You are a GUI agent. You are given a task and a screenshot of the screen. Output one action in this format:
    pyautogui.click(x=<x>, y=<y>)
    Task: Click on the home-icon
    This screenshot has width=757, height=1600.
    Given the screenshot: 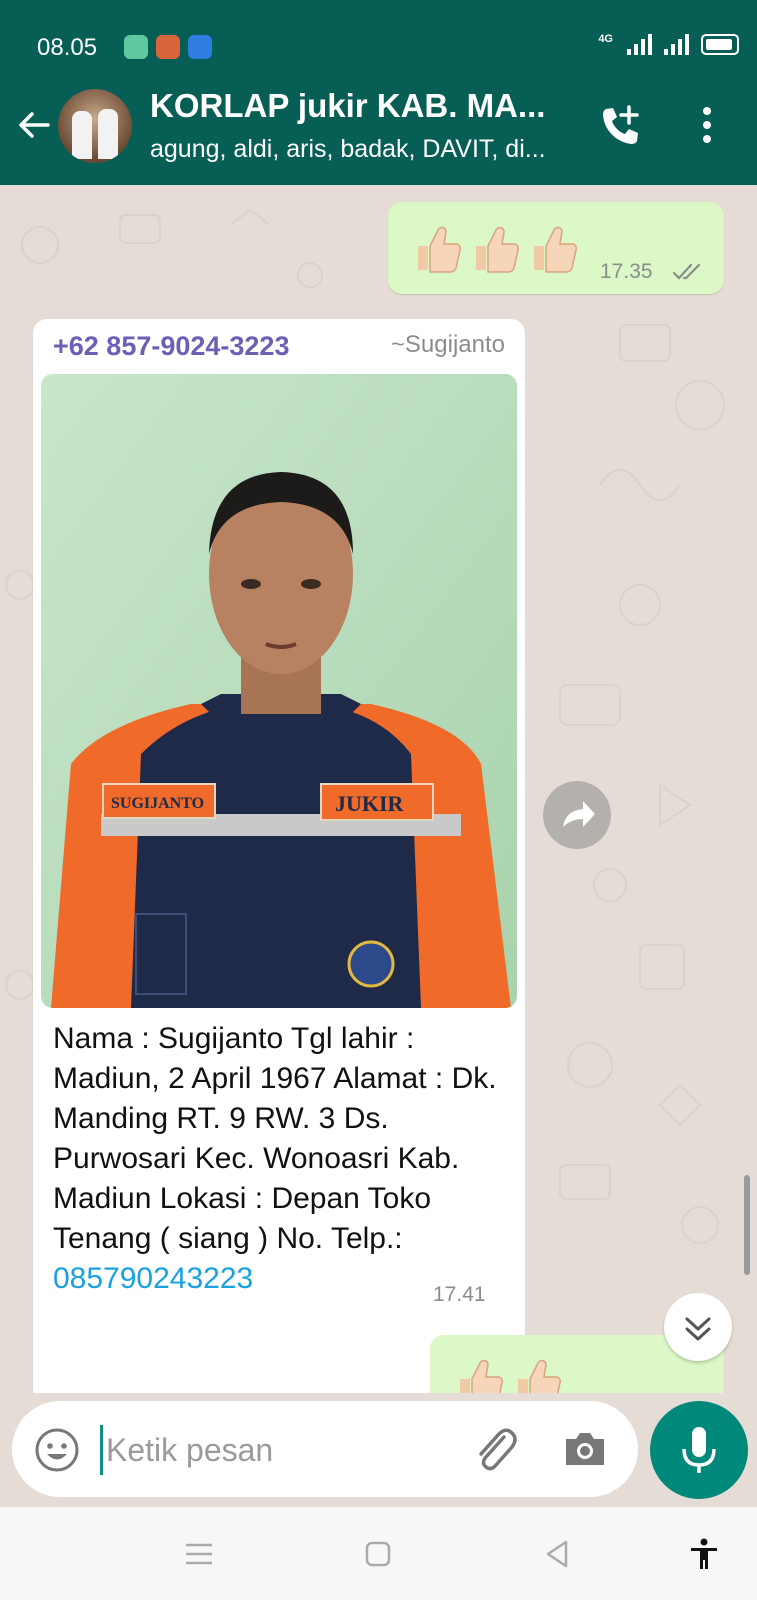 What is the action you would take?
    pyautogui.click(x=378, y=1554)
    